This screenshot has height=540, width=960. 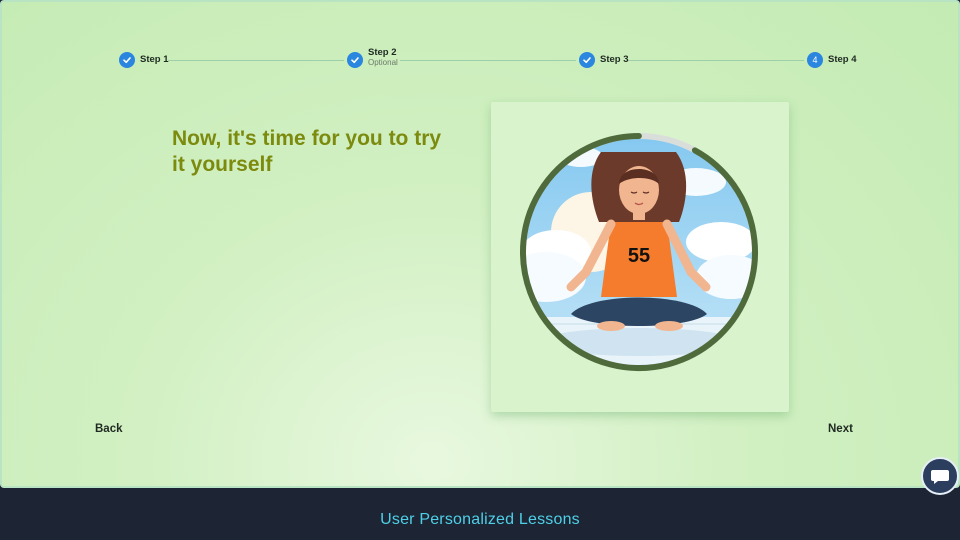 I want to click on chat-bubble-icon, so click(x=940, y=477).